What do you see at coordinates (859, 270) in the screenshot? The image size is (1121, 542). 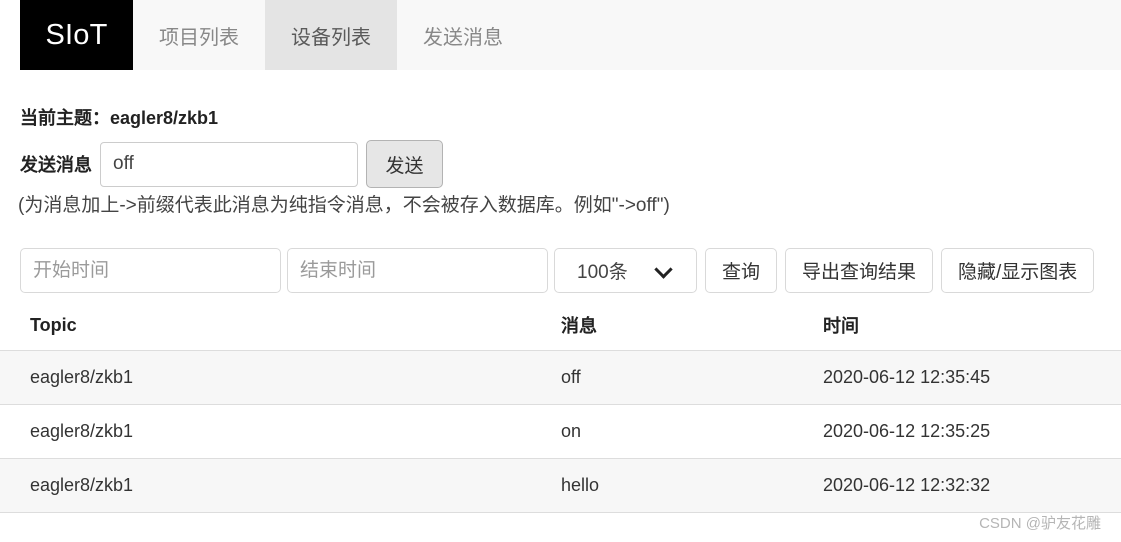 I see `export-results-button: 导出查询结果` at bounding box center [859, 270].